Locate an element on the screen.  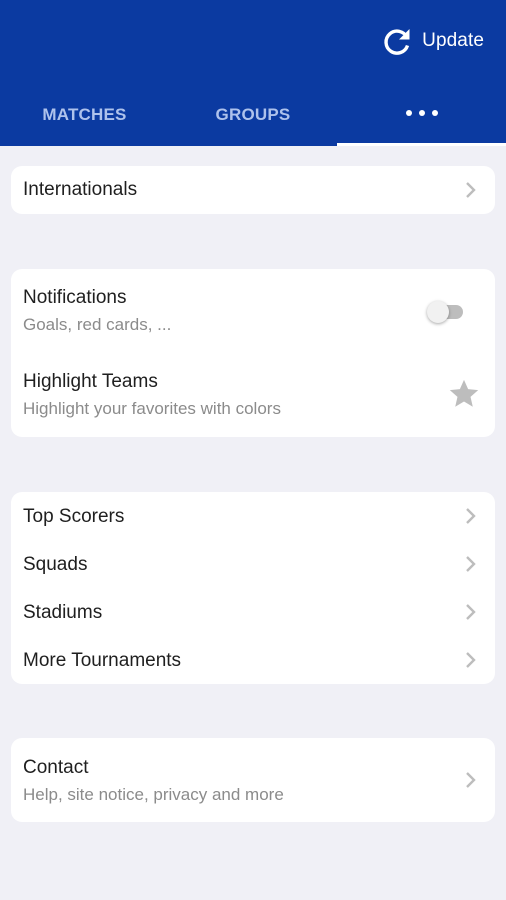
tab-bar: MATCHES GROUPS is located at coordinates (253, 115).